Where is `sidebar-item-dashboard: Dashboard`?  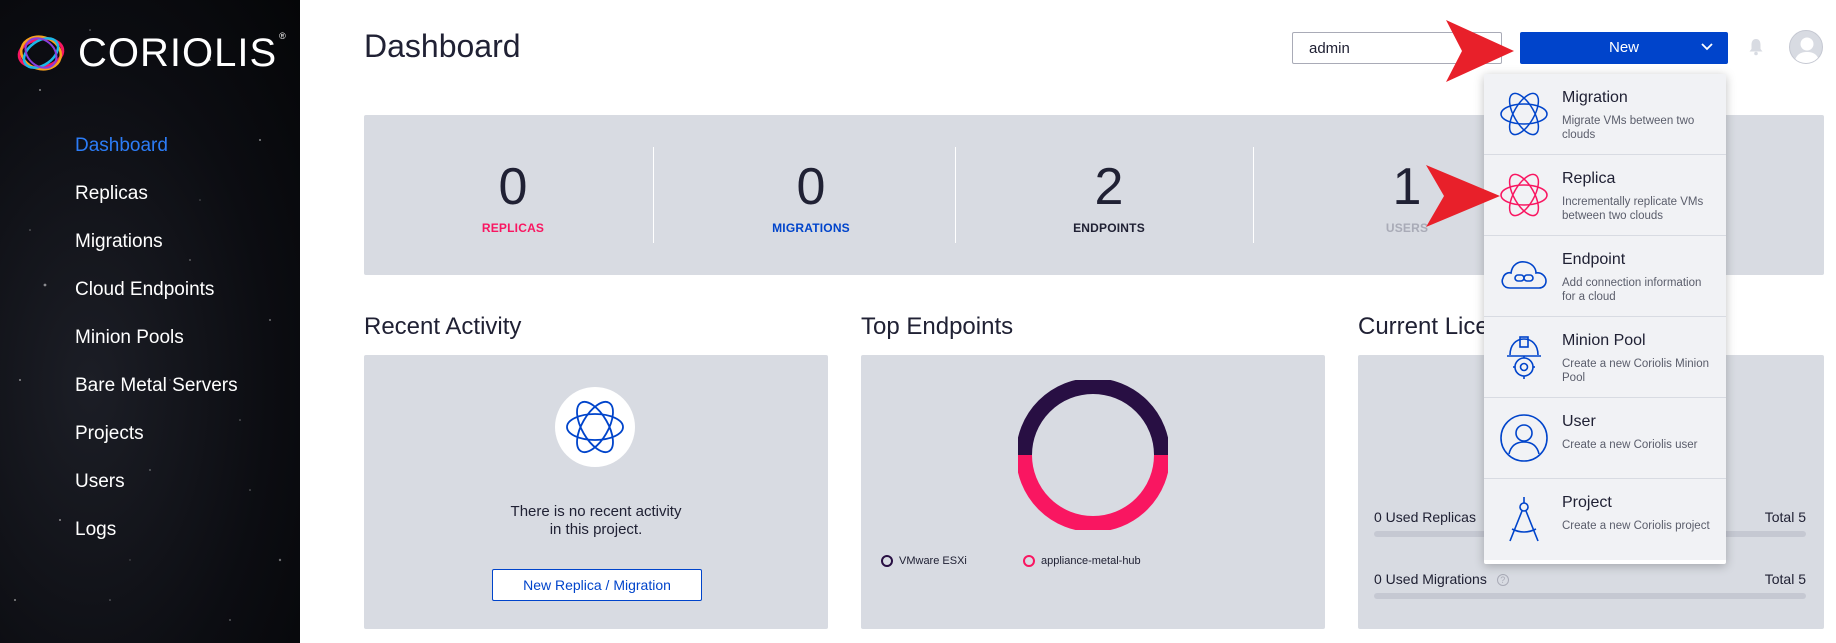 sidebar-item-dashboard: Dashboard is located at coordinates (156, 156).